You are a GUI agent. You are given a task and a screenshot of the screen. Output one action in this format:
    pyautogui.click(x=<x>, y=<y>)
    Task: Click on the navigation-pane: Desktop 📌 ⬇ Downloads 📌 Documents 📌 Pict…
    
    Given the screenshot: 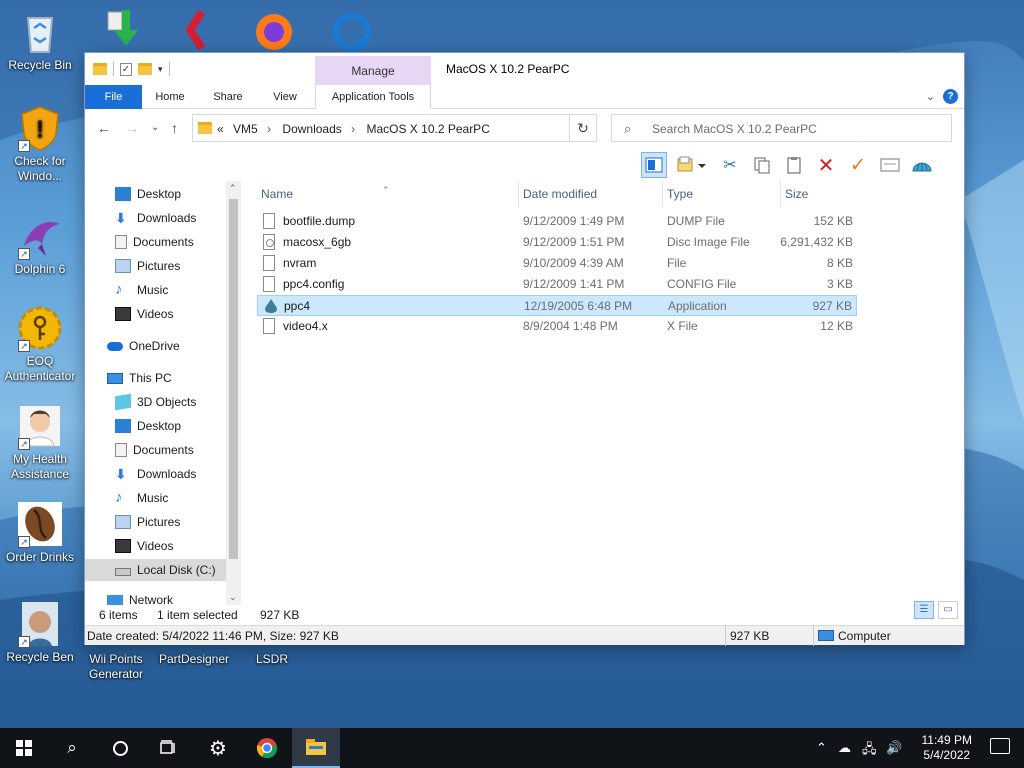 What is the action you would take?
    pyautogui.click(x=163, y=393)
    